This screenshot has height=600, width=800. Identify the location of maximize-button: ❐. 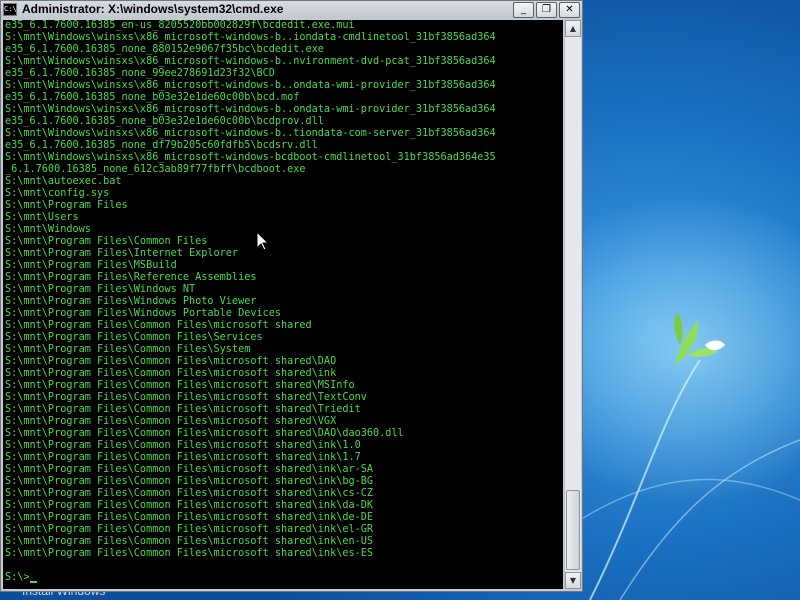
(546, 10).